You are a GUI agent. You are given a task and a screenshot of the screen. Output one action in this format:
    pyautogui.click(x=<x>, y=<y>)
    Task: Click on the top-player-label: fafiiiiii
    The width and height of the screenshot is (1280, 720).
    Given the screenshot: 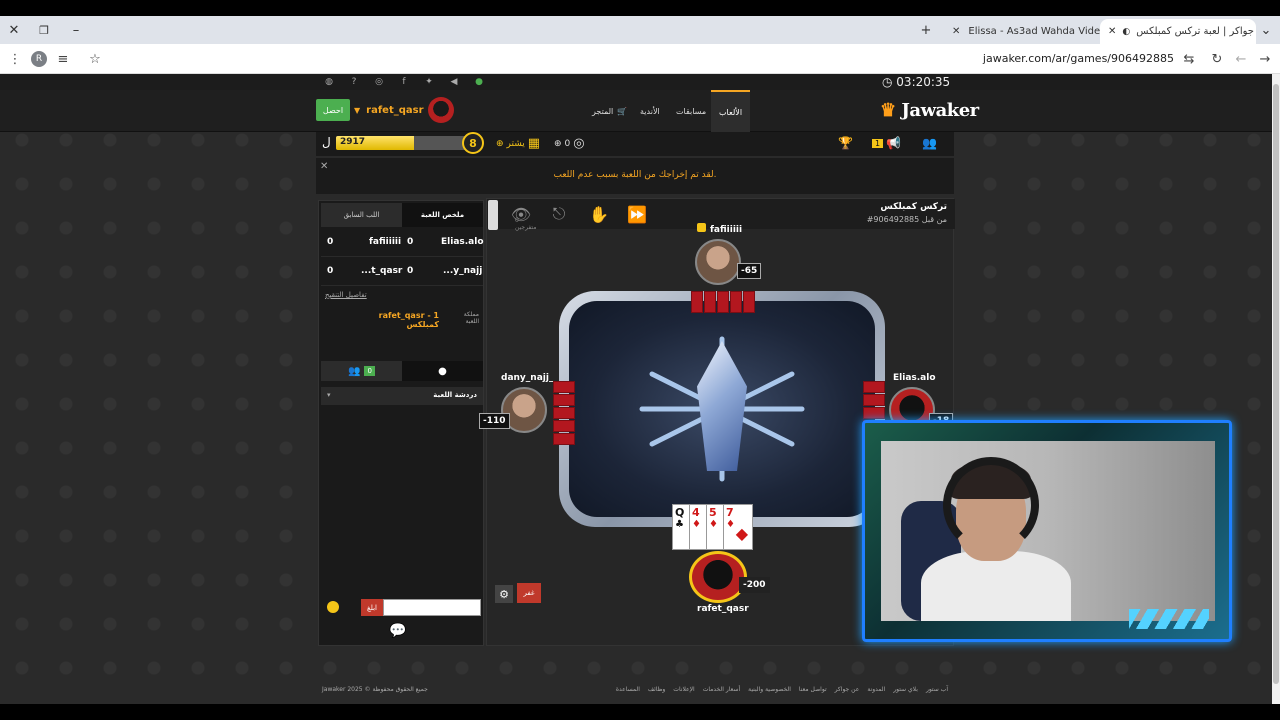 What is the action you would take?
    pyautogui.click(x=726, y=230)
    